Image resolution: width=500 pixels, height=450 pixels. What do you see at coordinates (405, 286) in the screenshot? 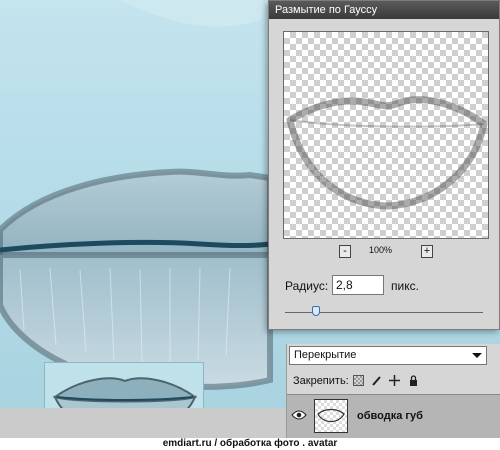
I see `radius-unit: пикс.` at bounding box center [405, 286].